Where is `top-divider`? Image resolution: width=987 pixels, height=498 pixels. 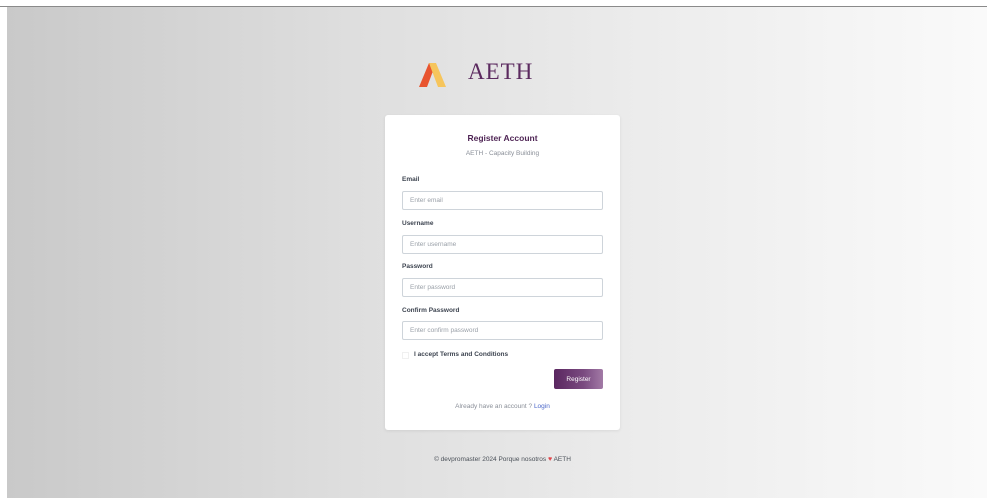
top-divider is located at coordinates (493, 3).